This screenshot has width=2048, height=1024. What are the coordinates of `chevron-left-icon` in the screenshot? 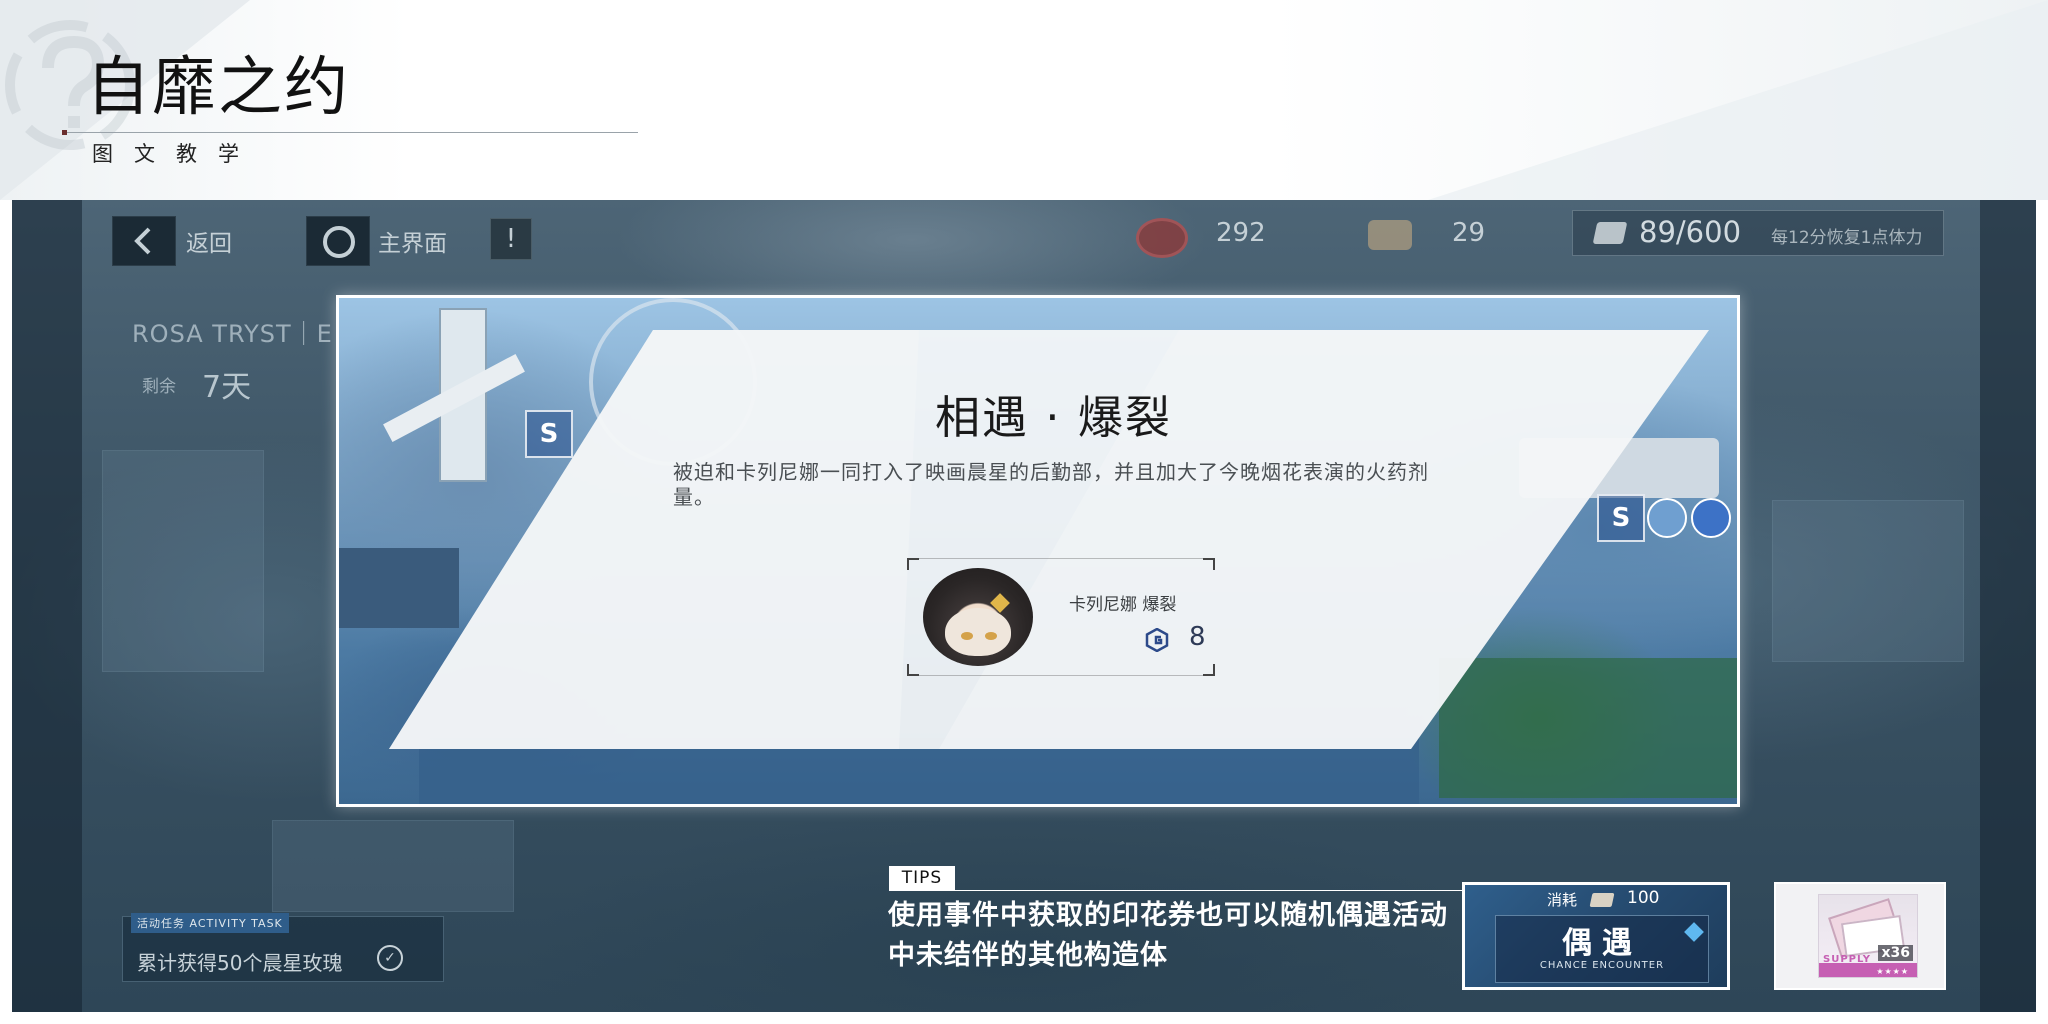 It's located at (142, 241).